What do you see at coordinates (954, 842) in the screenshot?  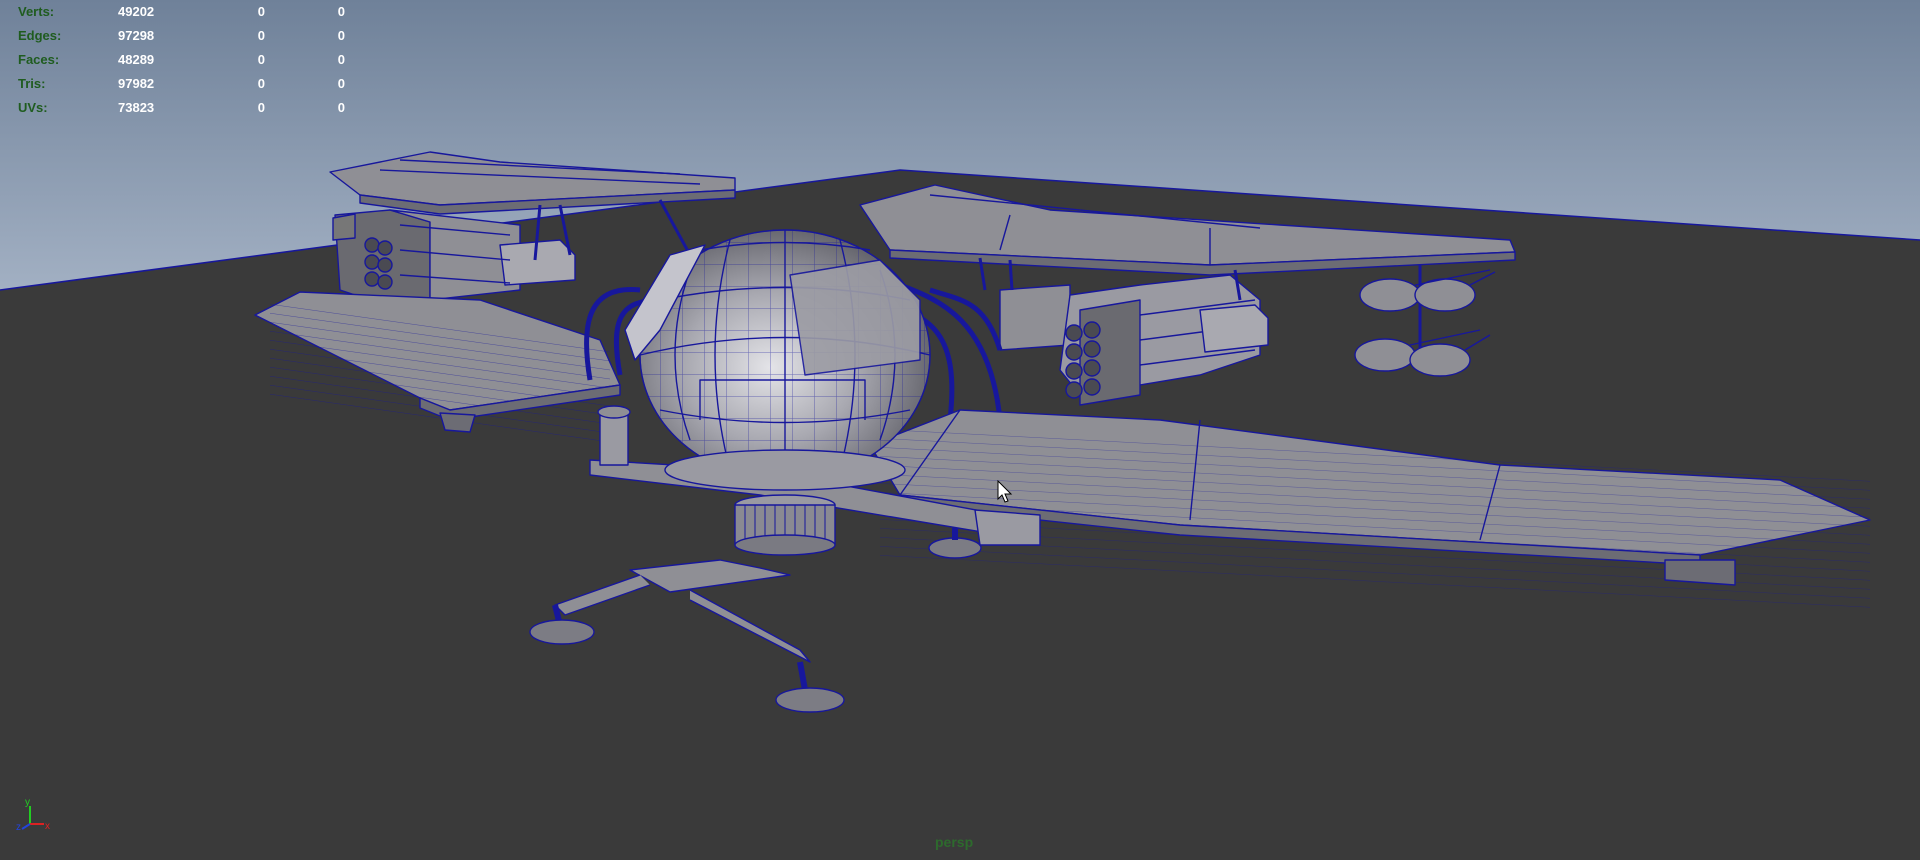 I see `camera-name-label: persp` at bounding box center [954, 842].